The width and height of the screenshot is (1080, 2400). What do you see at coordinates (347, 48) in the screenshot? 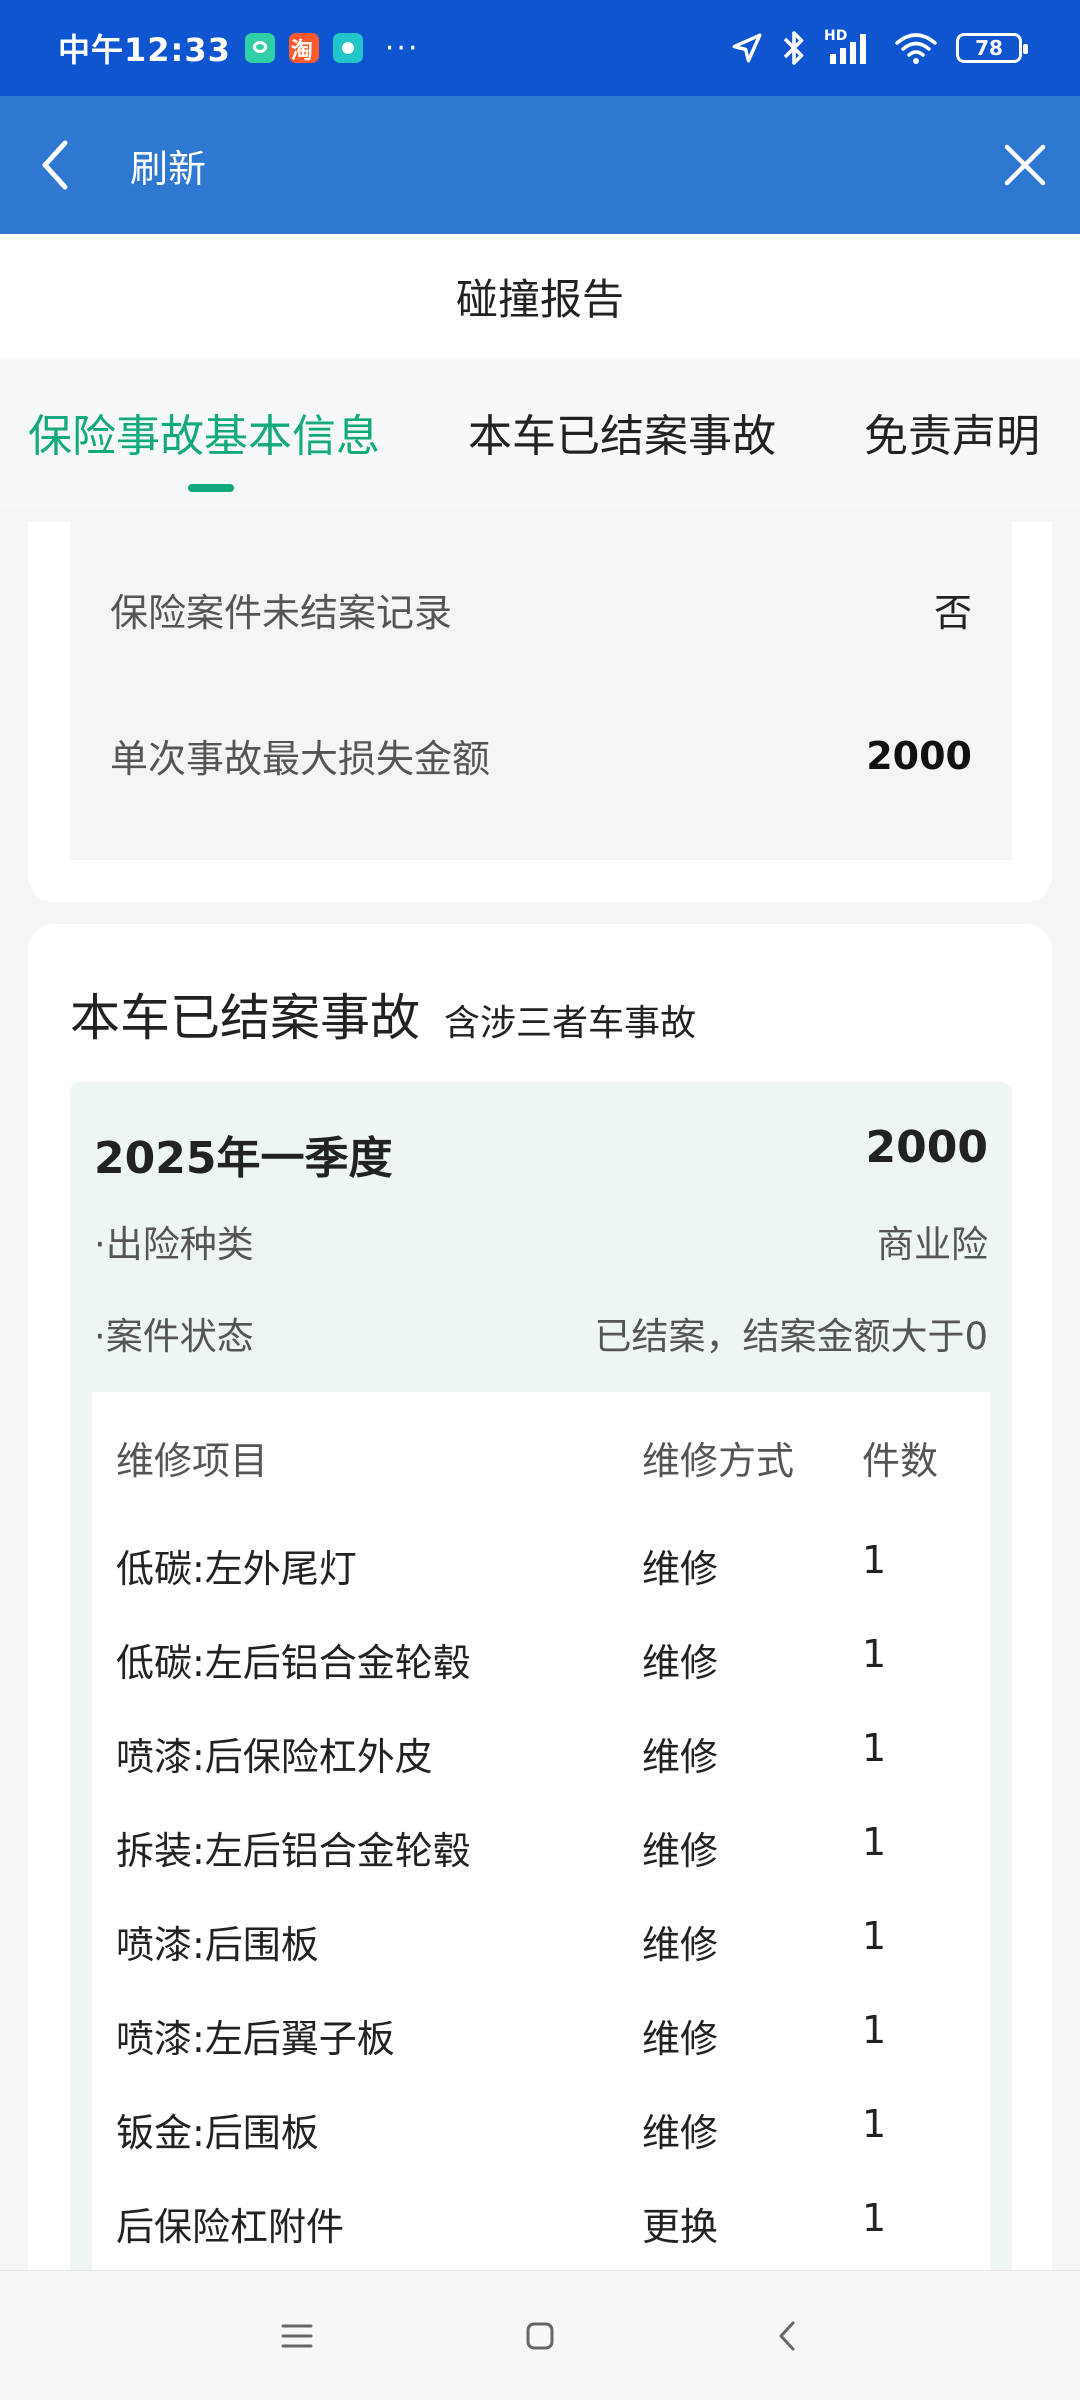
I see `notification-app-icon` at bounding box center [347, 48].